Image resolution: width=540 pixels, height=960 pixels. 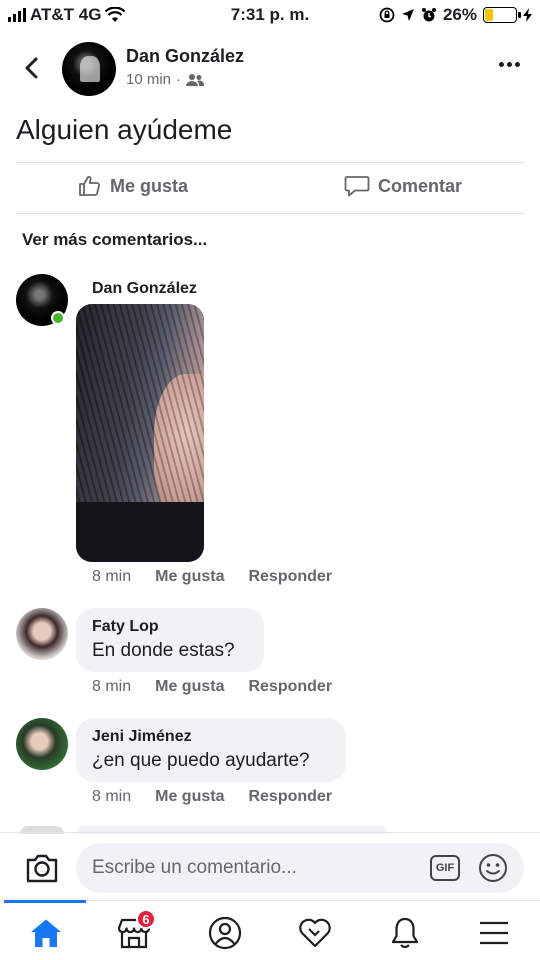 What do you see at coordinates (42, 868) in the screenshot?
I see `camera-icon` at bounding box center [42, 868].